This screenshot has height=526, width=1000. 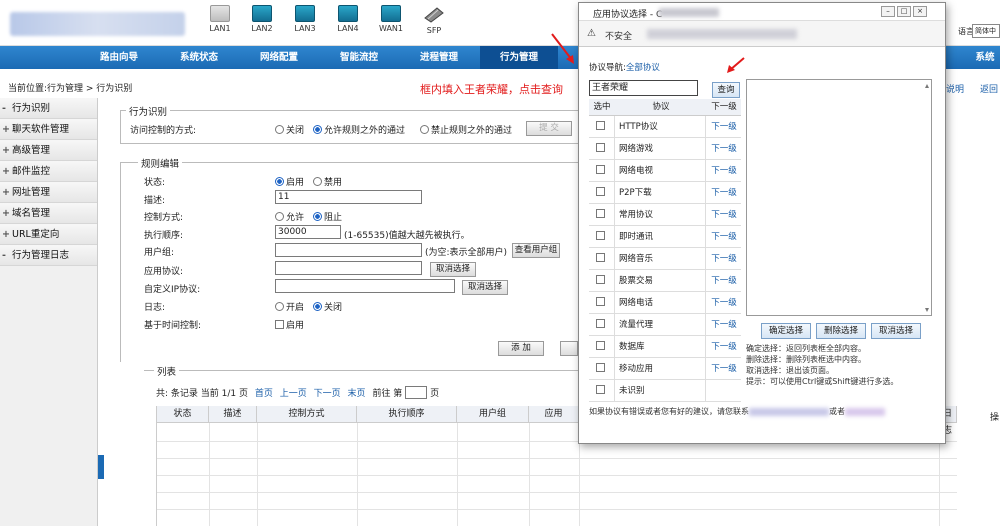 What do you see at coordinates (888, 11) in the screenshot?
I see `minimize-icon: –` at bounding box center [888, 11].